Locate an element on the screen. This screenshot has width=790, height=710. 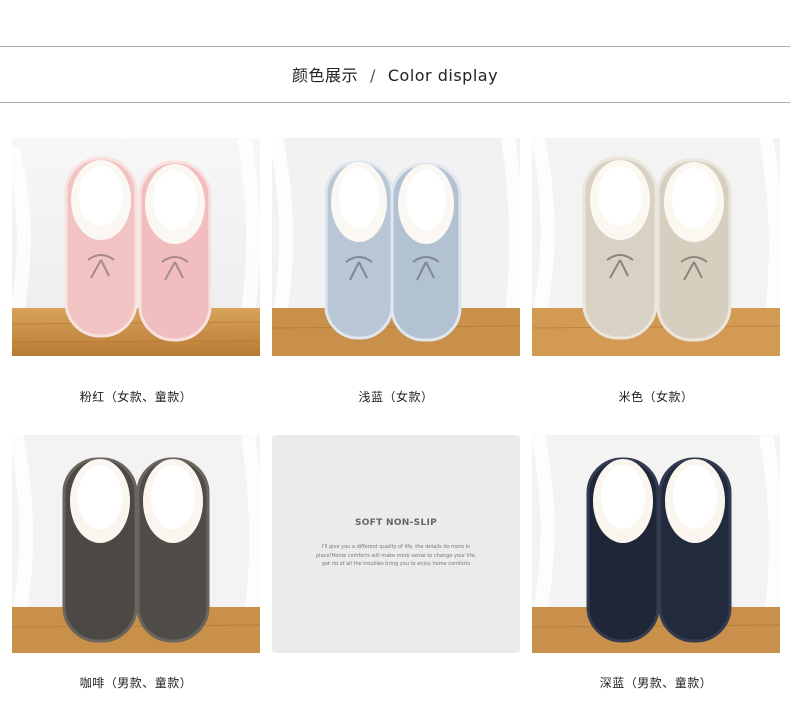
product-caption-pink: 粉红（女款、童款） is located at coordinates (136, 397).